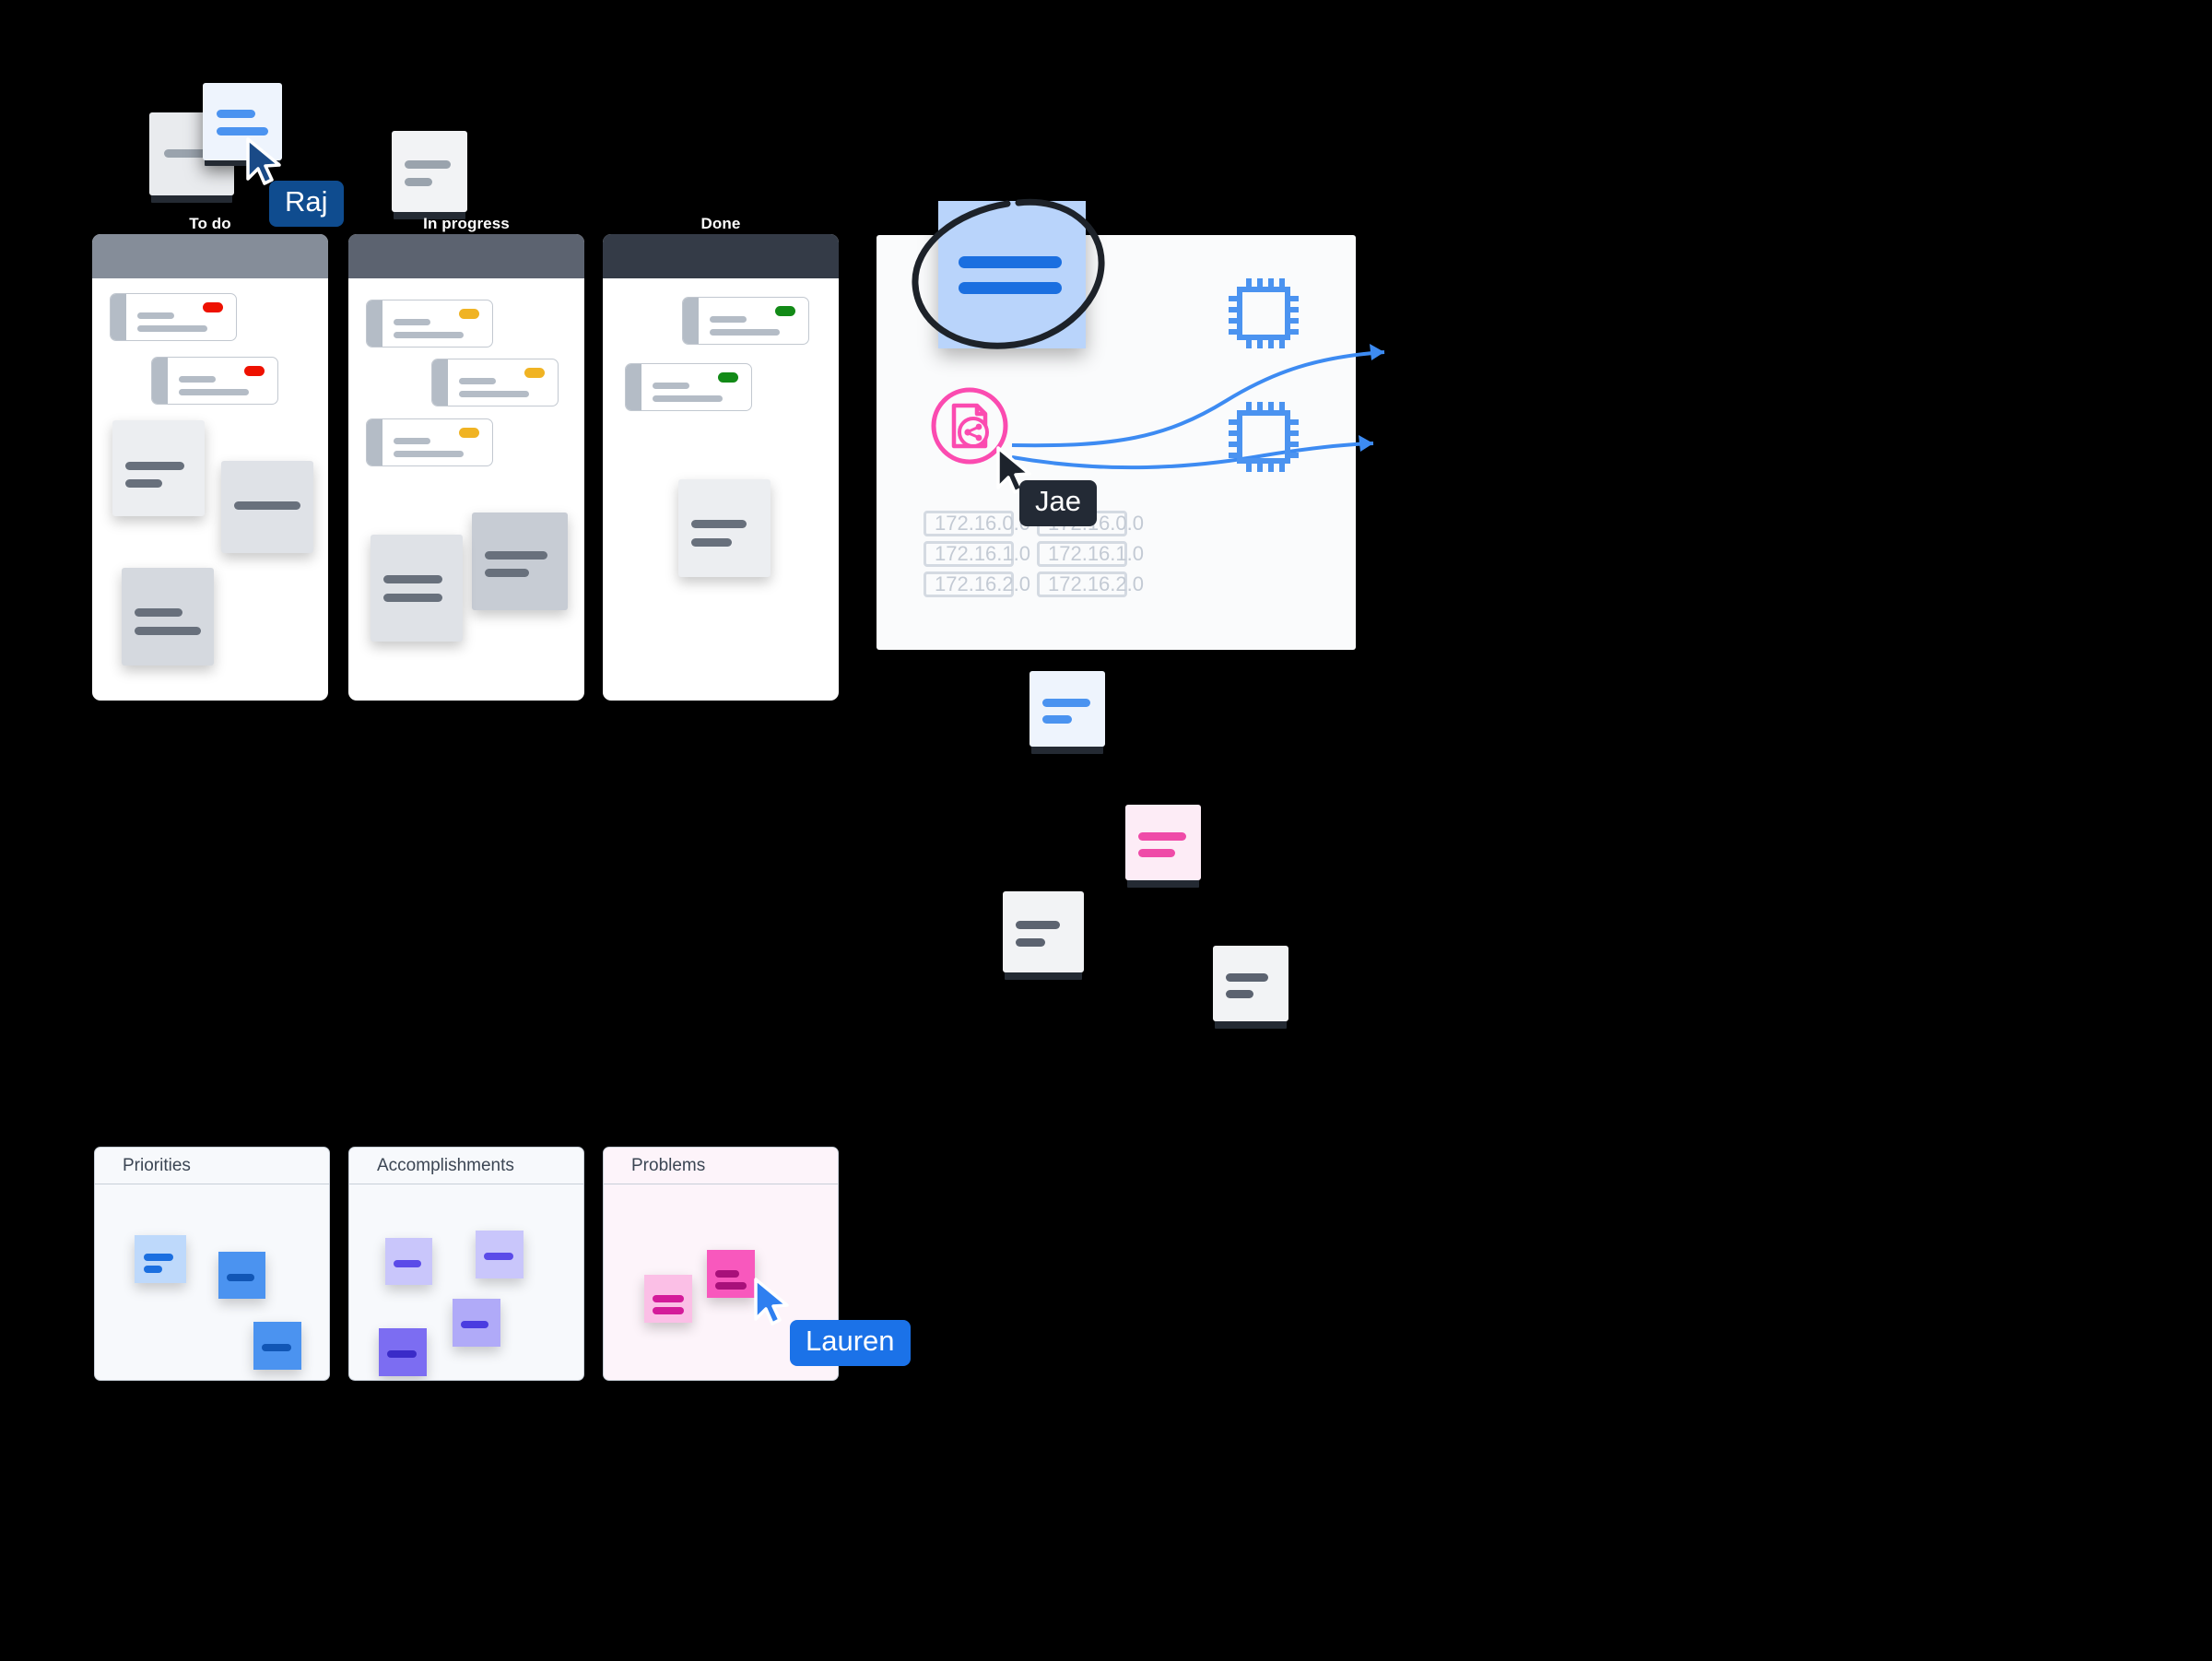  What do you see at coordinates (466, 1264) in the screenshot?
I see `retro-board-accomplishments: Accomplishments` at bounding box center [466, 1264].